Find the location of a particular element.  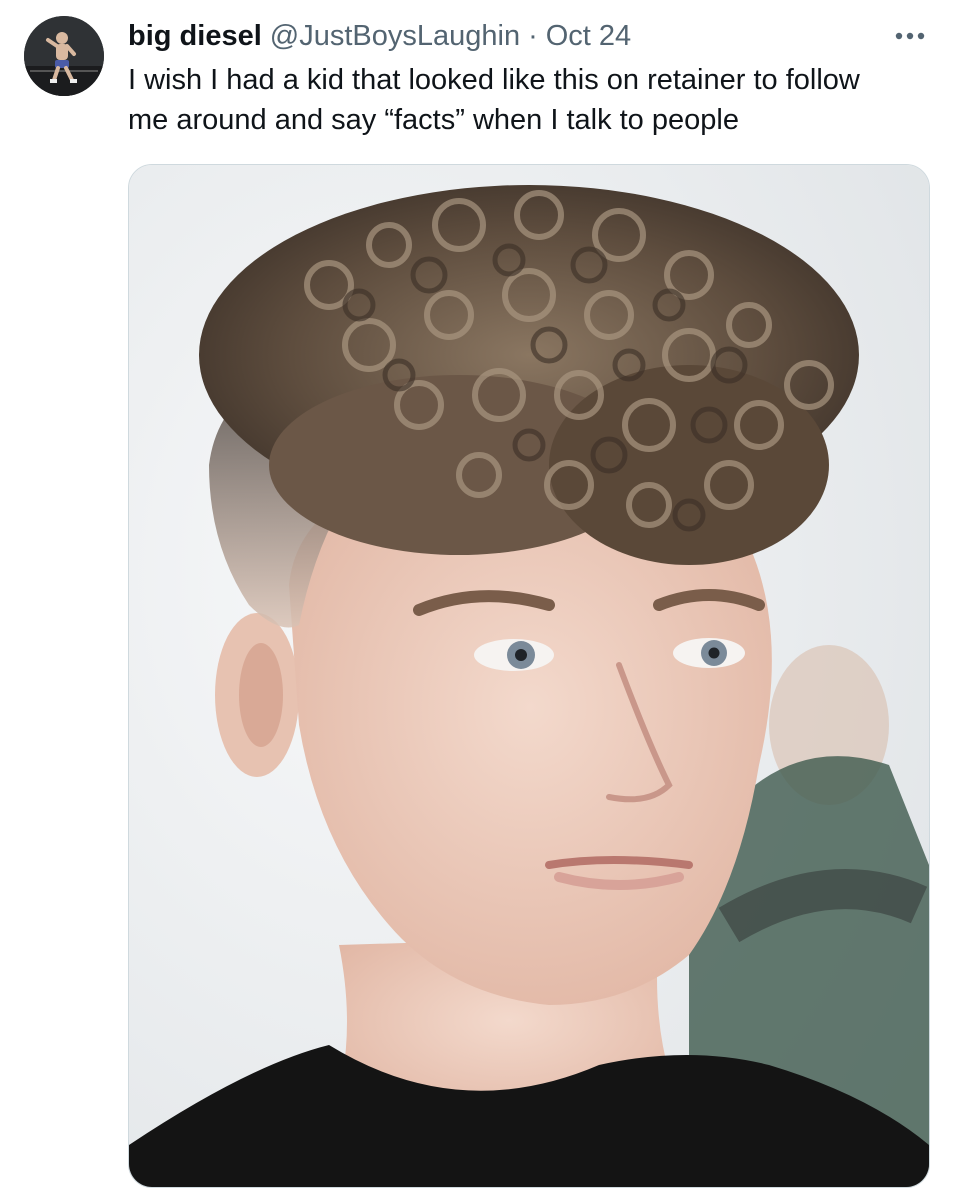

avatar is located at coordinates (64, 56).